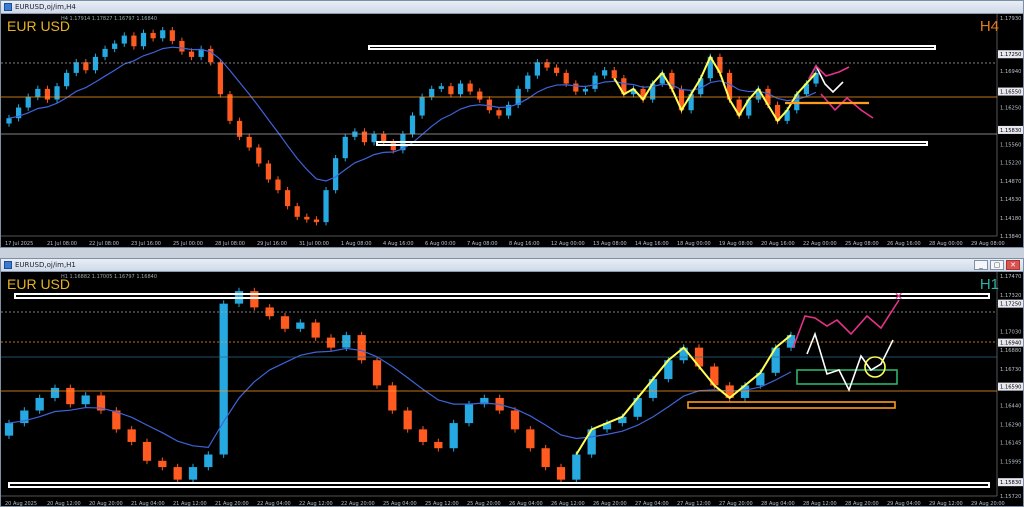 The width and height of the screenshot is (1024, 507). Describe the element at coordinates (778, 503) in the screenshot. I see `time-tick-label: 28 Aug 04:00` at that location.